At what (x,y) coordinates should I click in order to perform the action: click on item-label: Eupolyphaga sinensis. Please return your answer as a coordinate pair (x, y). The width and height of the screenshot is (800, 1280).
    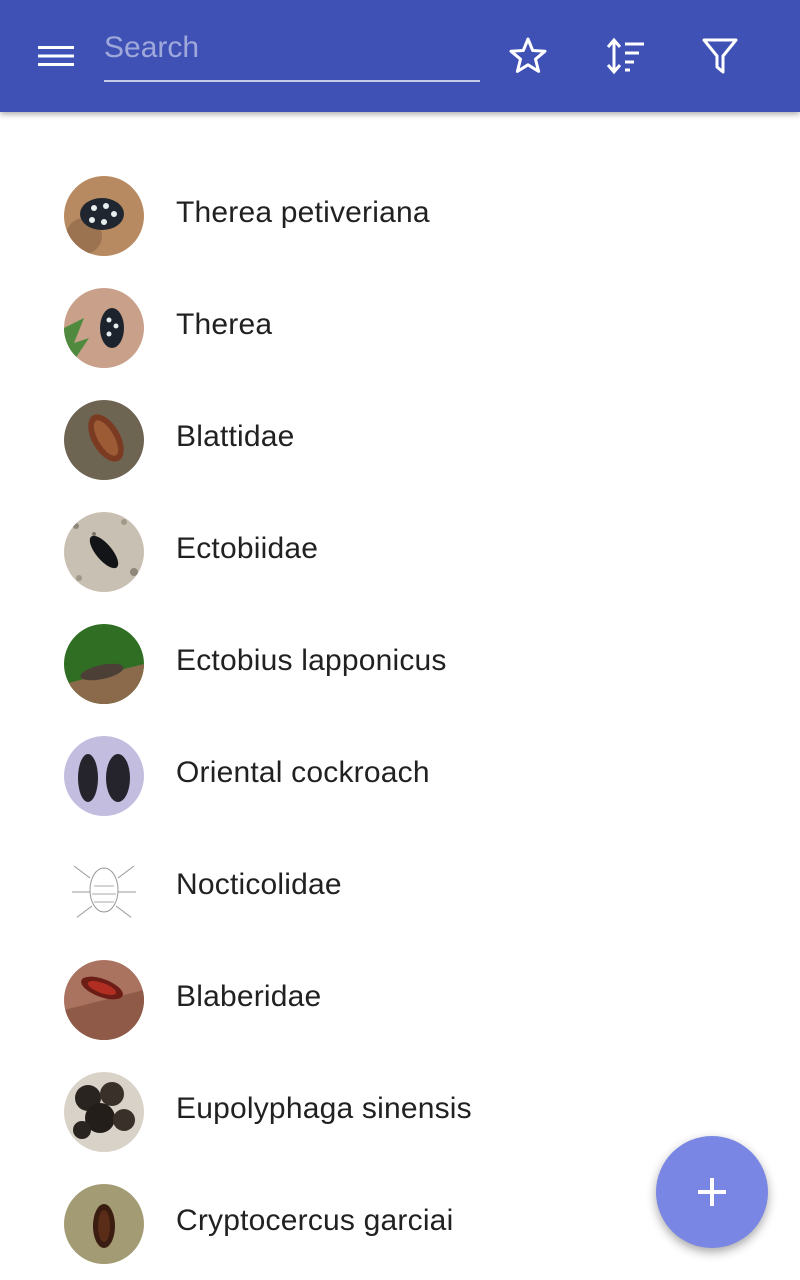
    Looking at the image, I should click on (324, 1108).